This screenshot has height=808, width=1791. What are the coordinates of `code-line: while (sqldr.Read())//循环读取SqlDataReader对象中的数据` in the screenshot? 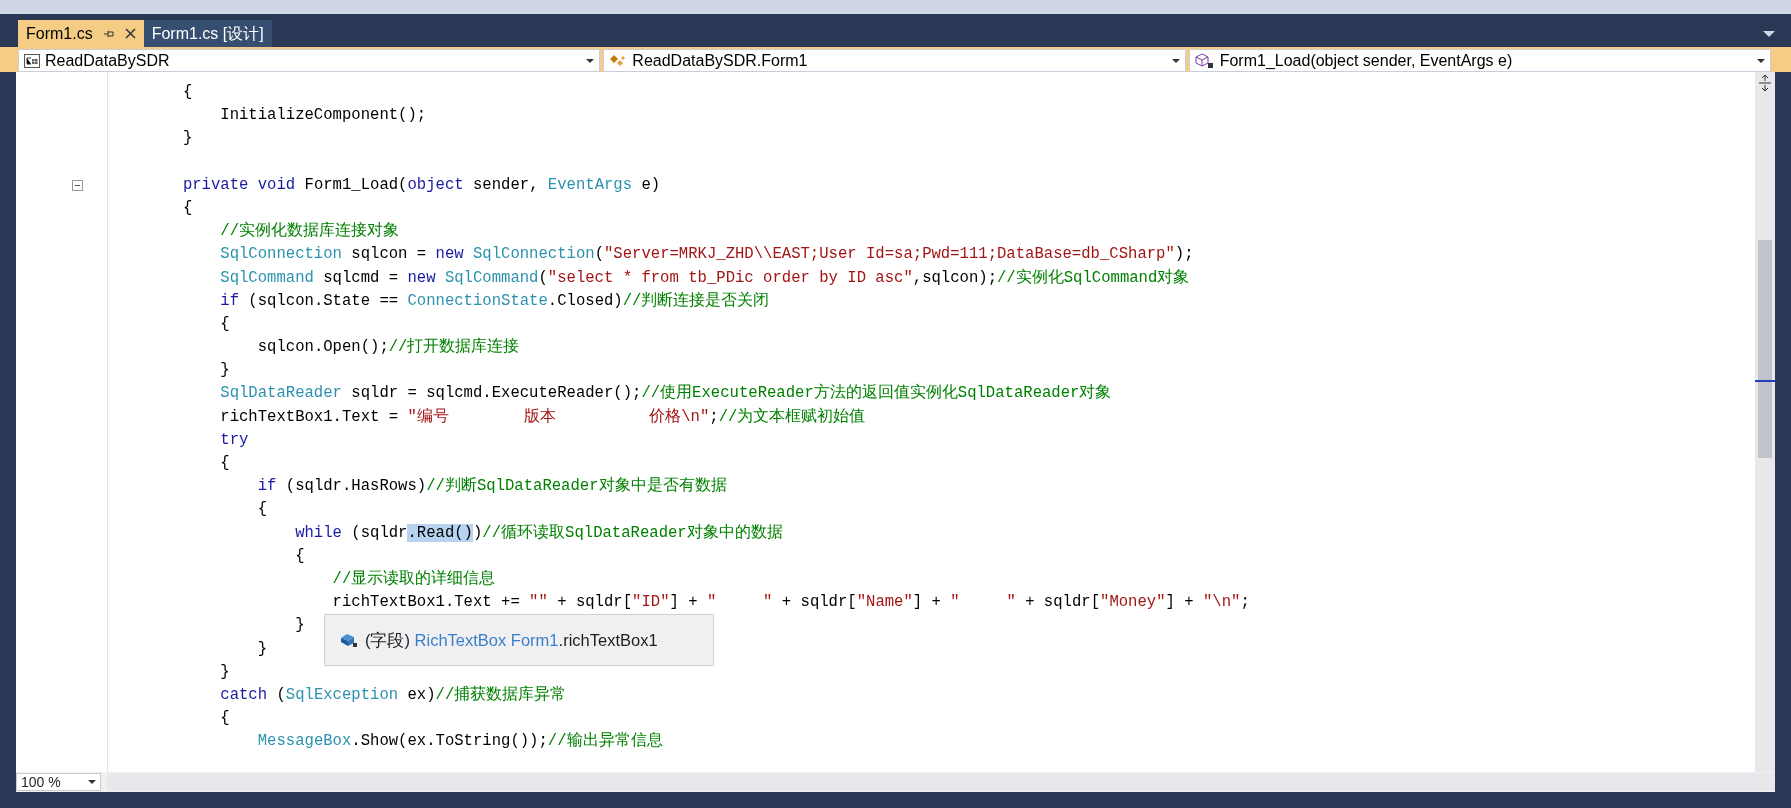 It's located at (539, 533).